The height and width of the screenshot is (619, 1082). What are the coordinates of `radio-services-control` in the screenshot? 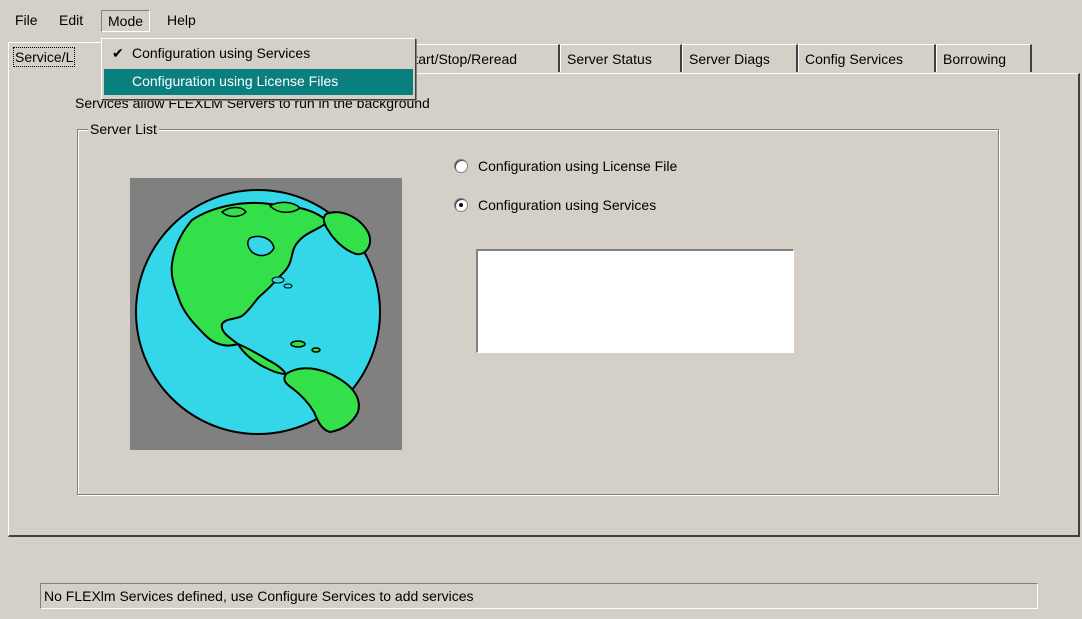 It's located at (461, 205).